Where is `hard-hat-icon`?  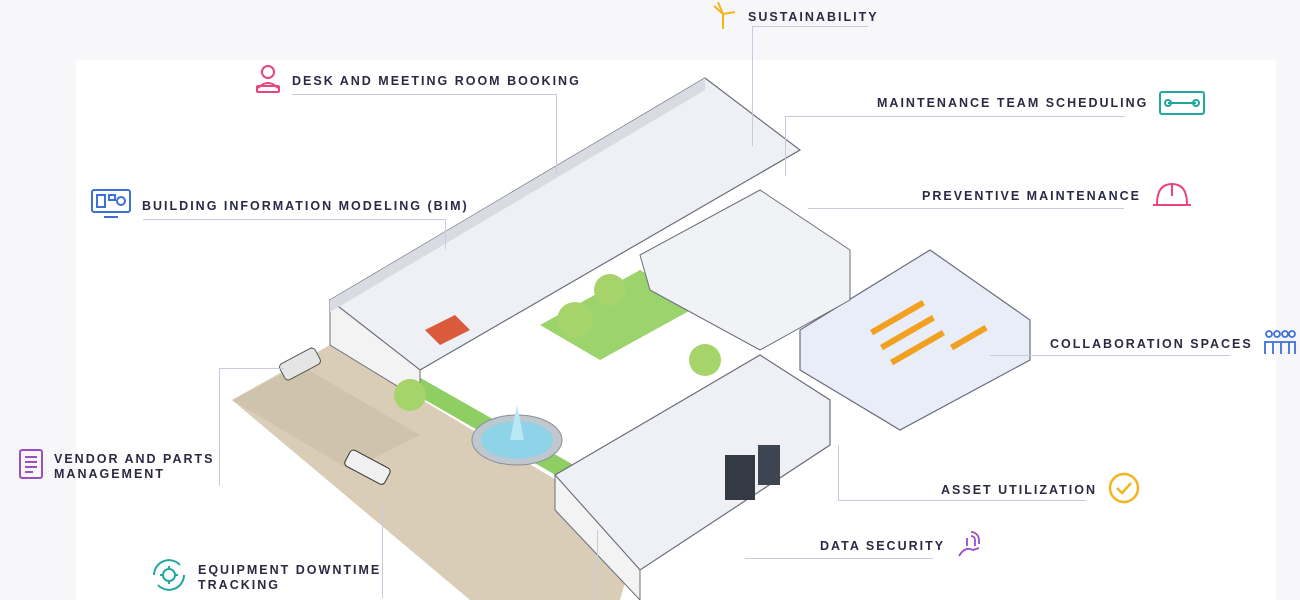 hard-hat-icon is located at coordinates (1172, 196).